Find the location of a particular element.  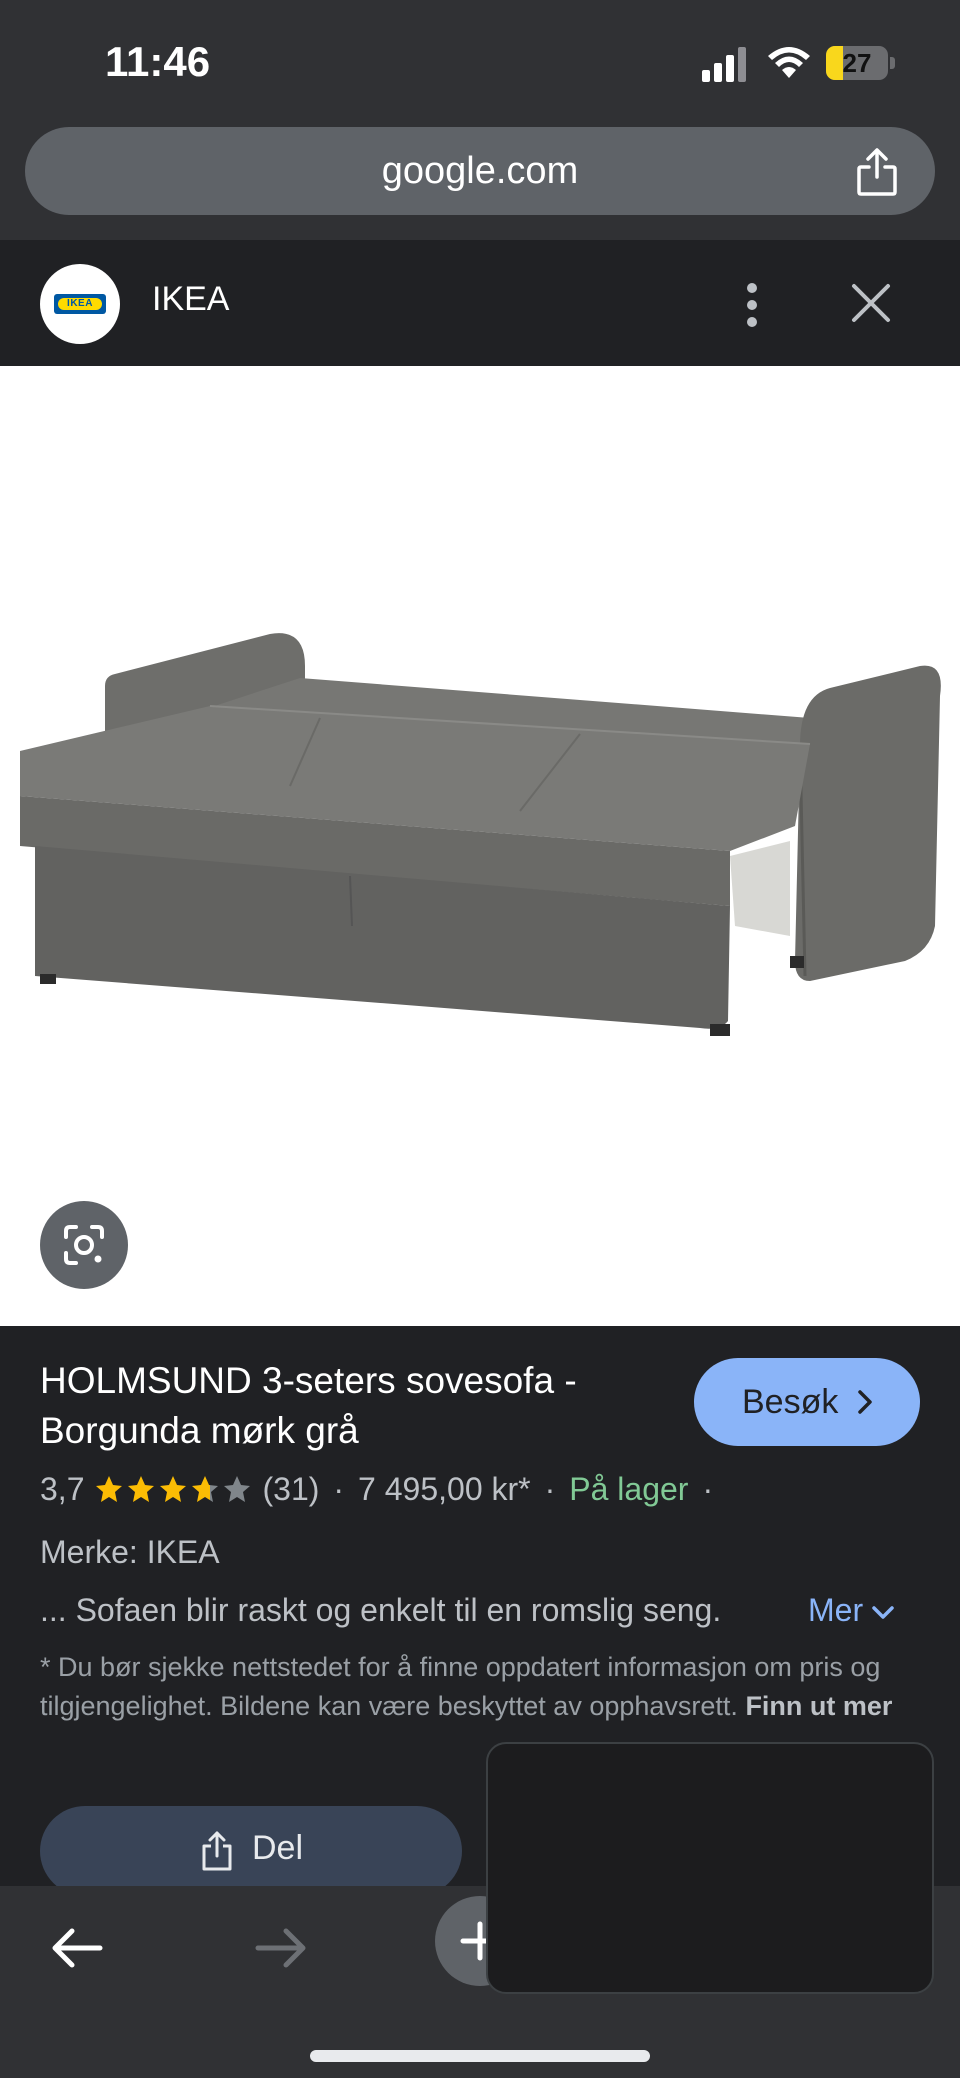

chevron-right-icon is located at coordinates (865, 1402).